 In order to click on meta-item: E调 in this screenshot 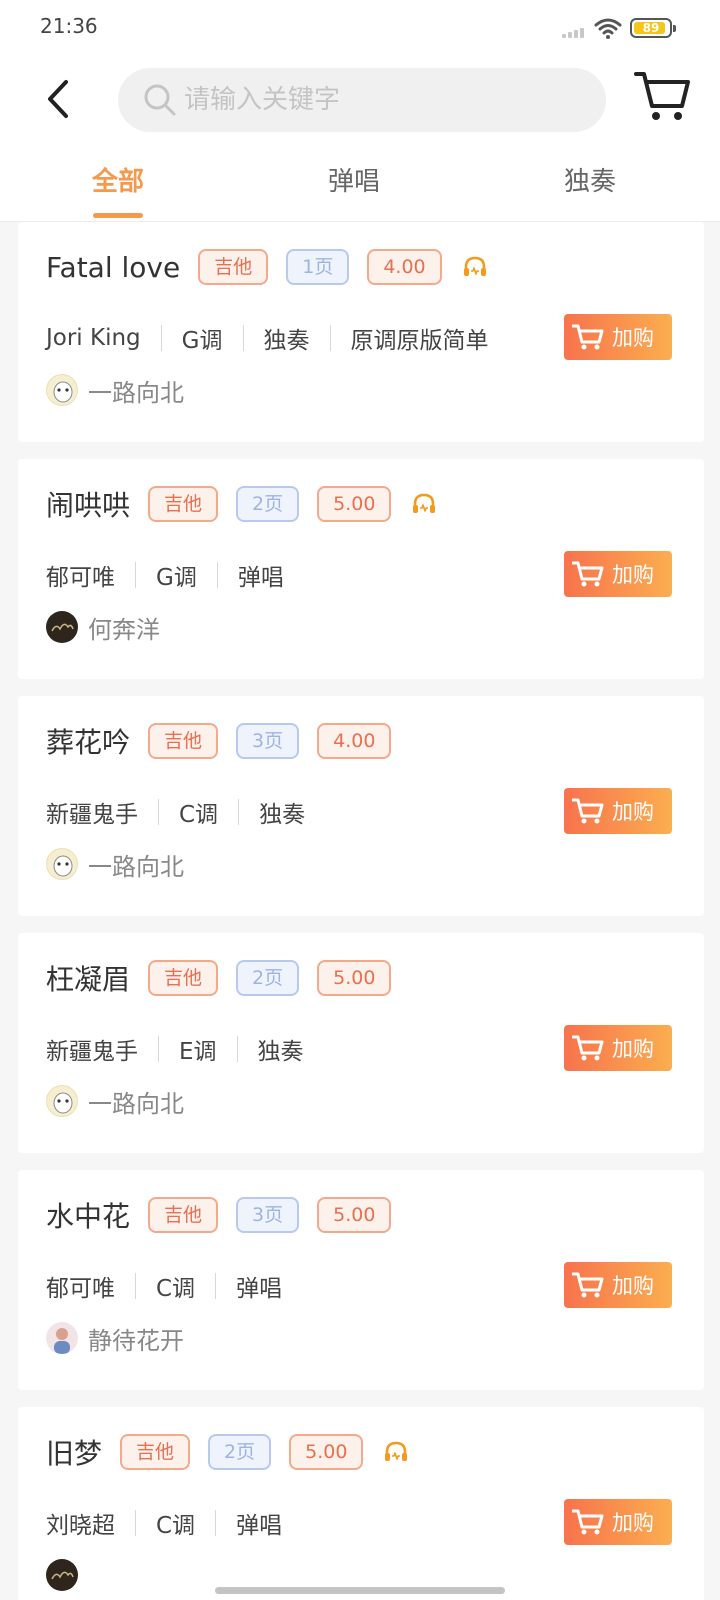, I will do `click(198, 1052)`.